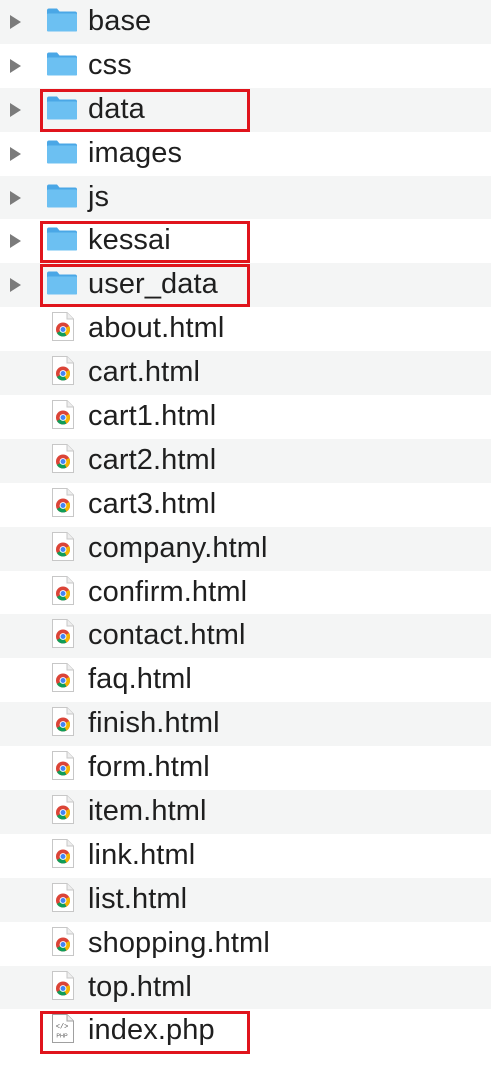 This screenshot has width=491, height=1070. I want to click on file-name: top.html, so click(140, 986).